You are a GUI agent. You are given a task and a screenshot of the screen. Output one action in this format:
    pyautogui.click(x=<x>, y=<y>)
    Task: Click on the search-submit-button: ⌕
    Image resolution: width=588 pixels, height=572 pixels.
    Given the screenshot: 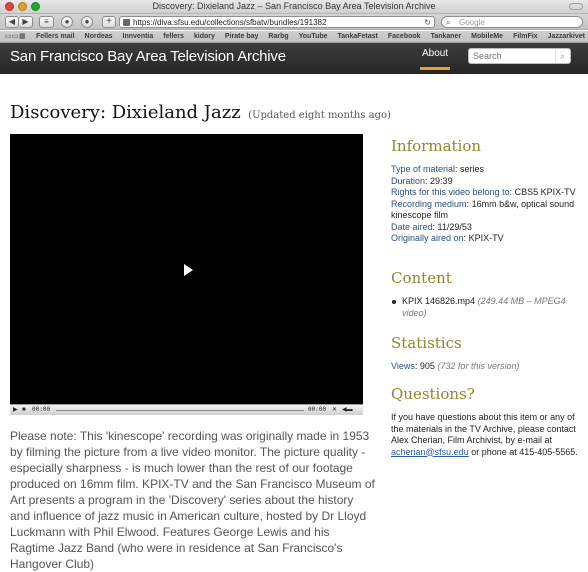 What is the action you would take?
    pyautogui.click(x=562, y=56)
    